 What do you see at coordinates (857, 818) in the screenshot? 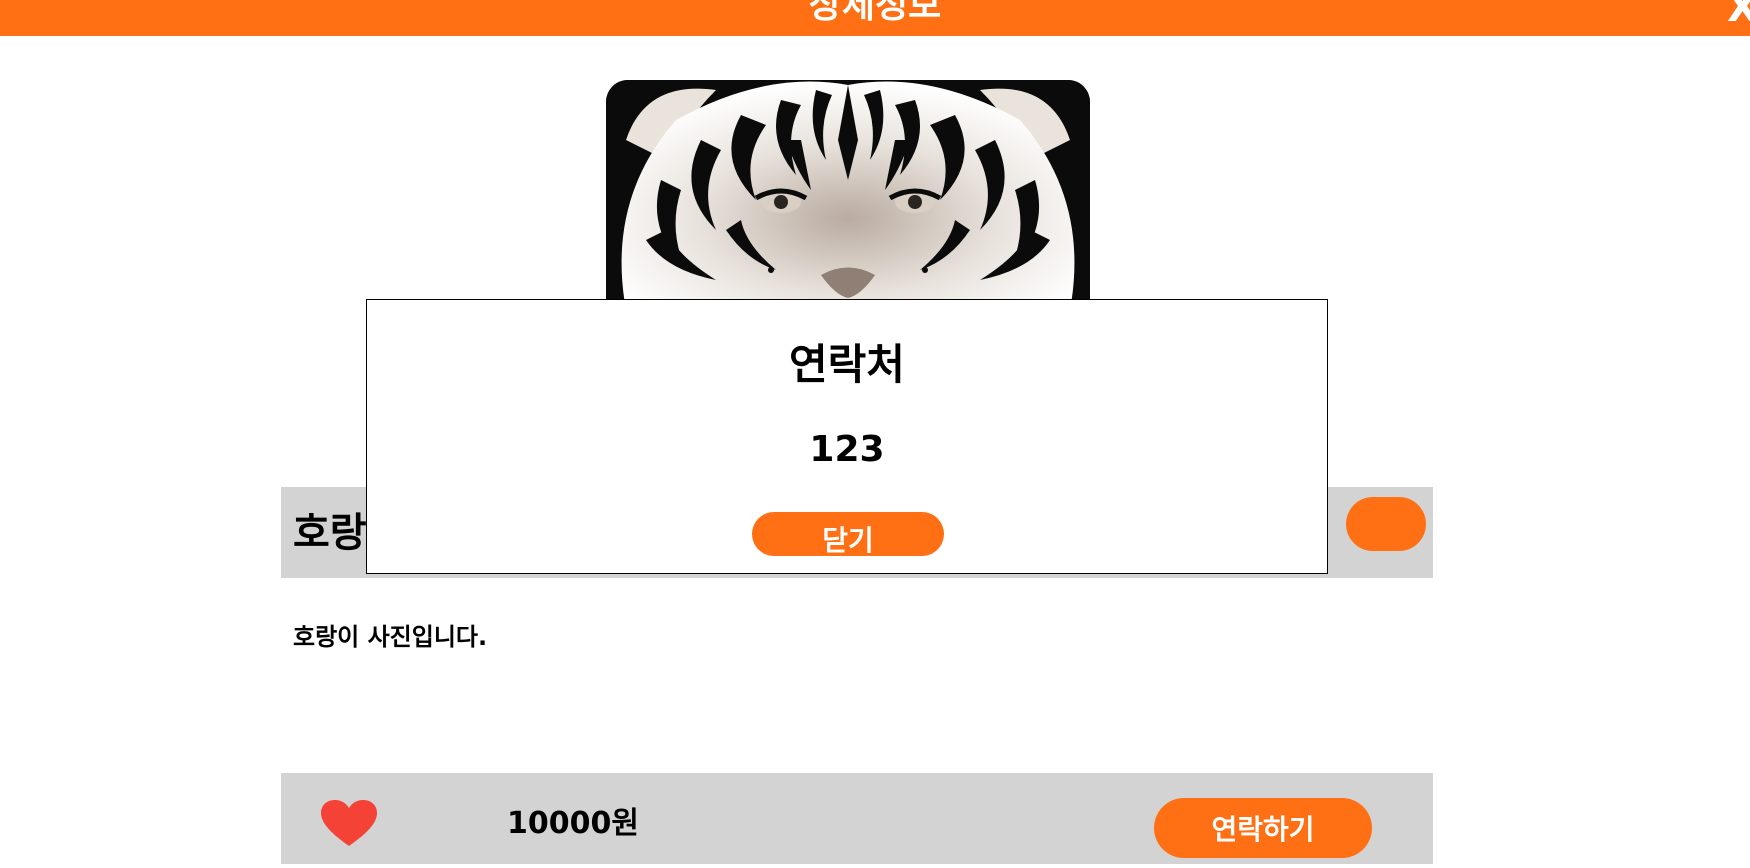
I see `bottom-action-bar: 10000원 연락하기` at bounding box center [857, 818].